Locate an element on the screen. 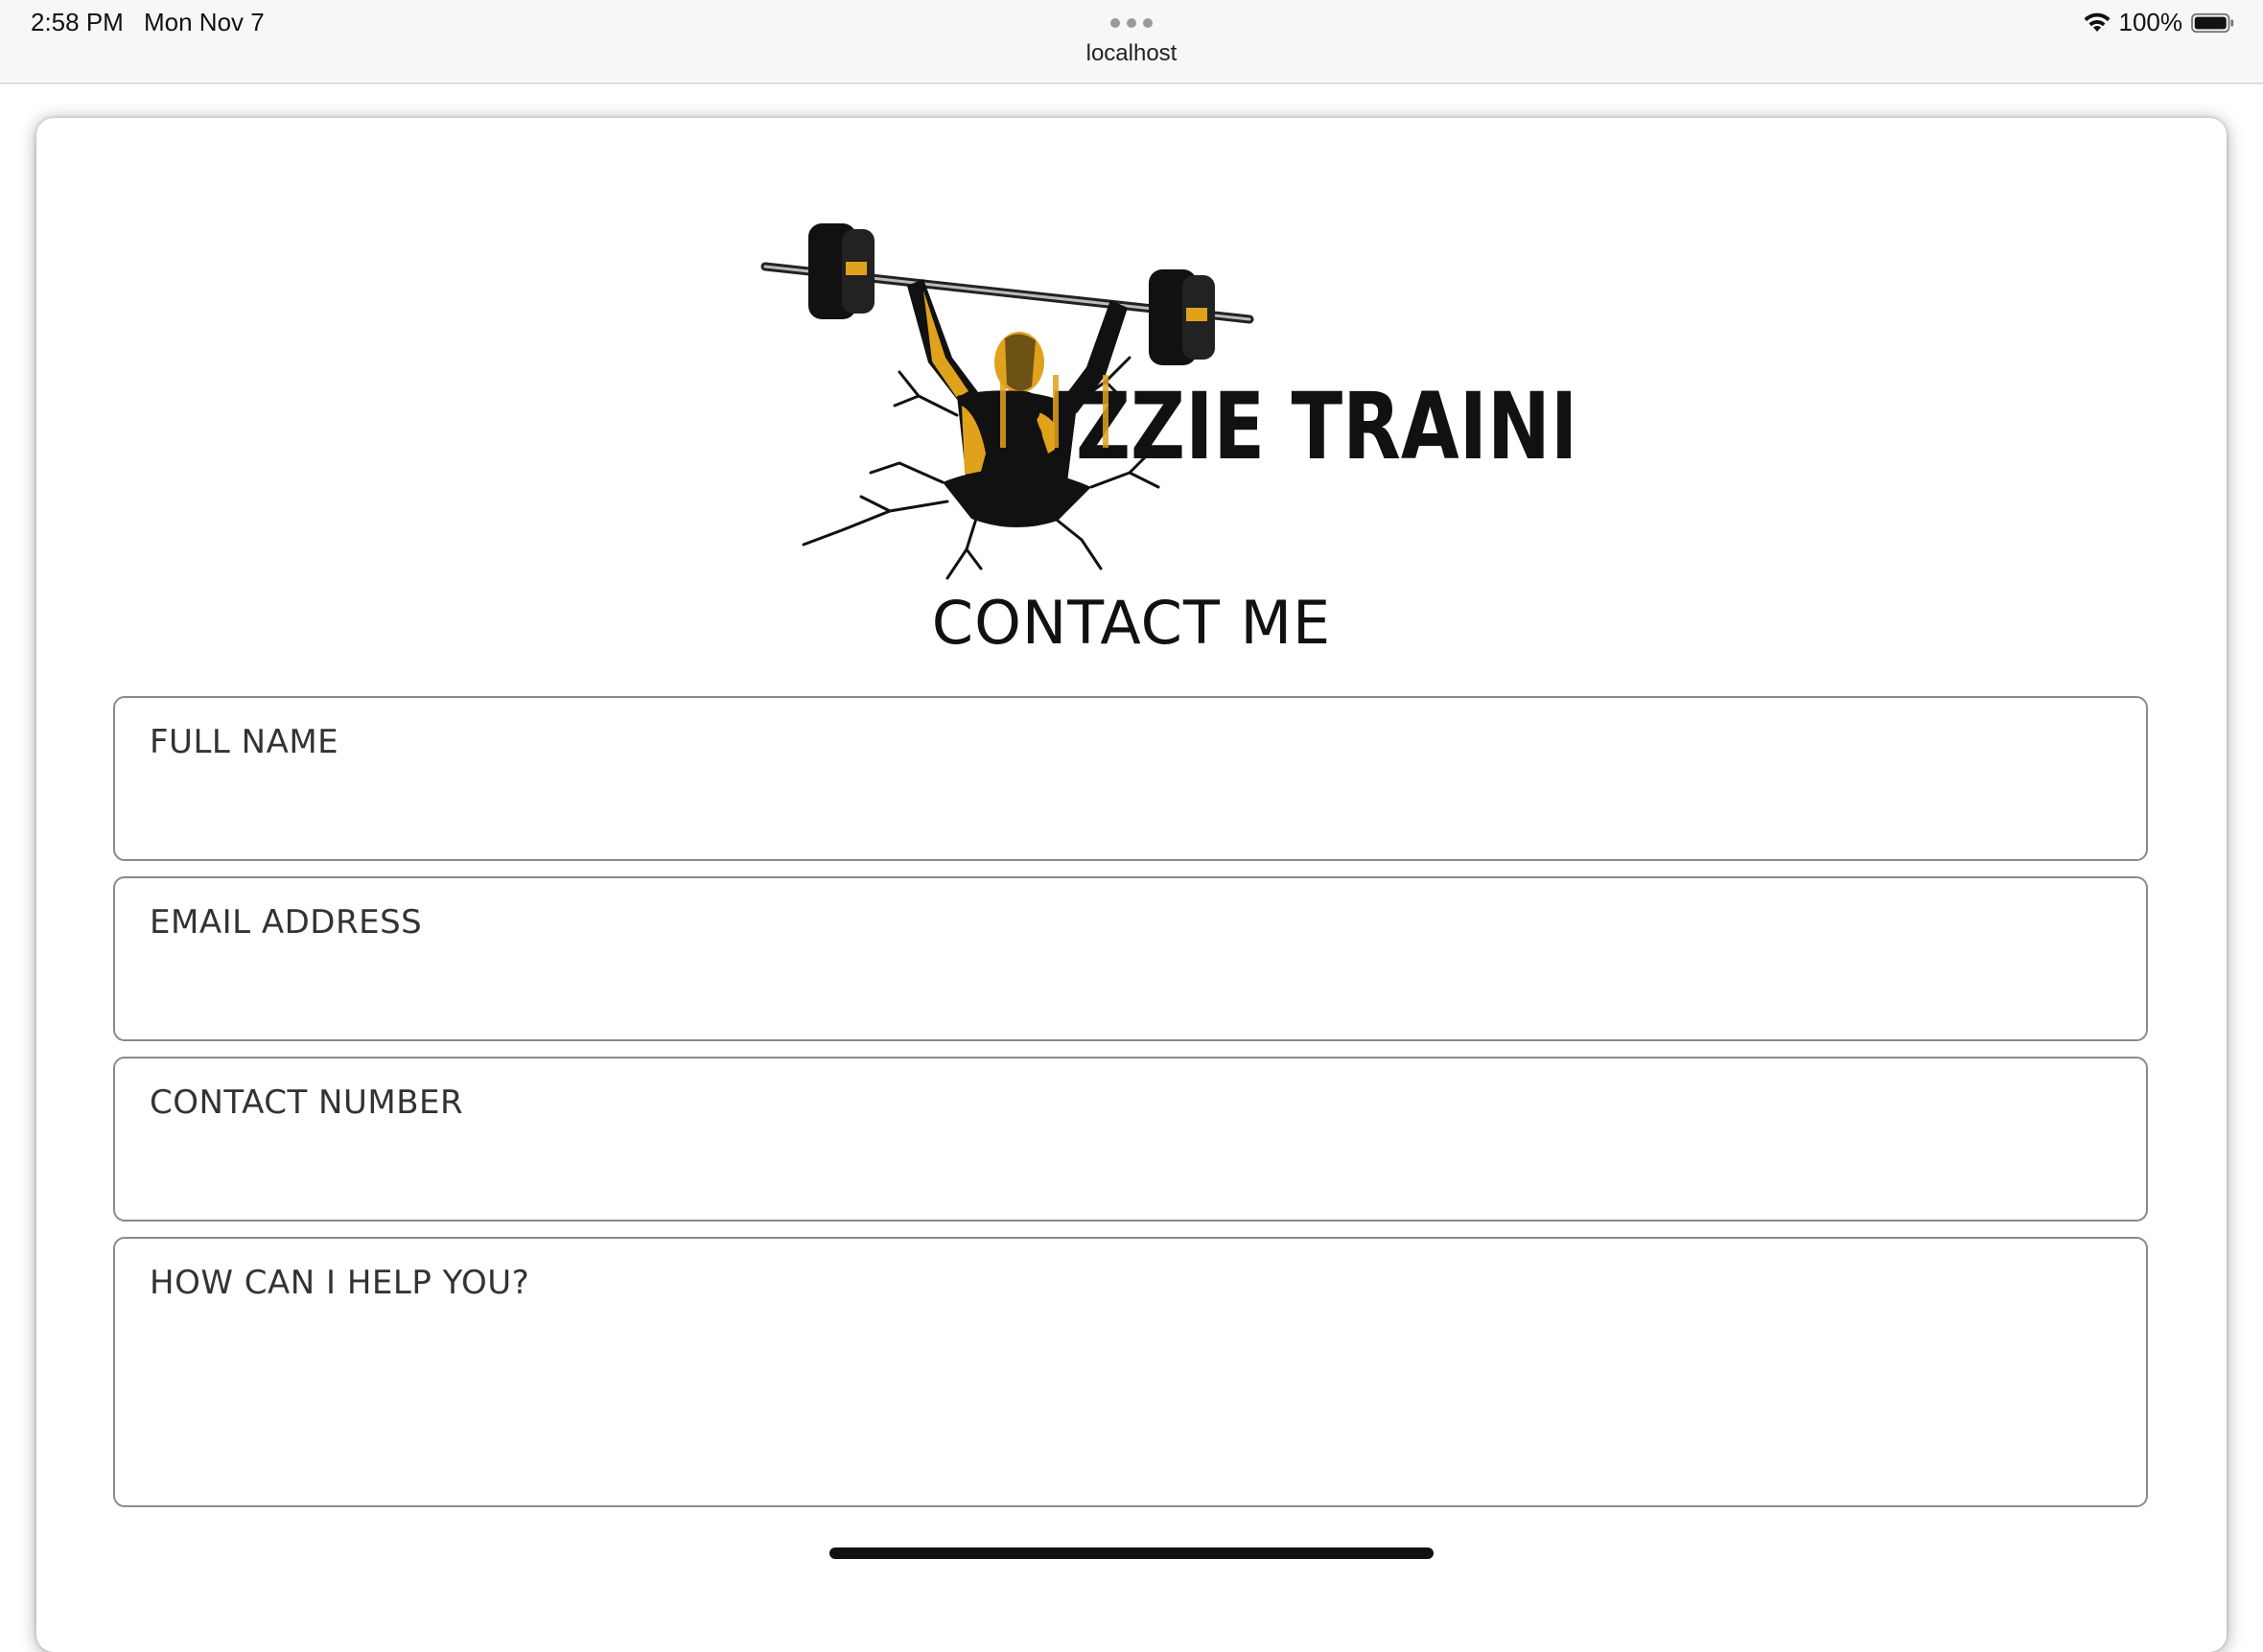 The image size is (2263, 1652). status-time: 2:58 PM is located at coordinates (77, 22).